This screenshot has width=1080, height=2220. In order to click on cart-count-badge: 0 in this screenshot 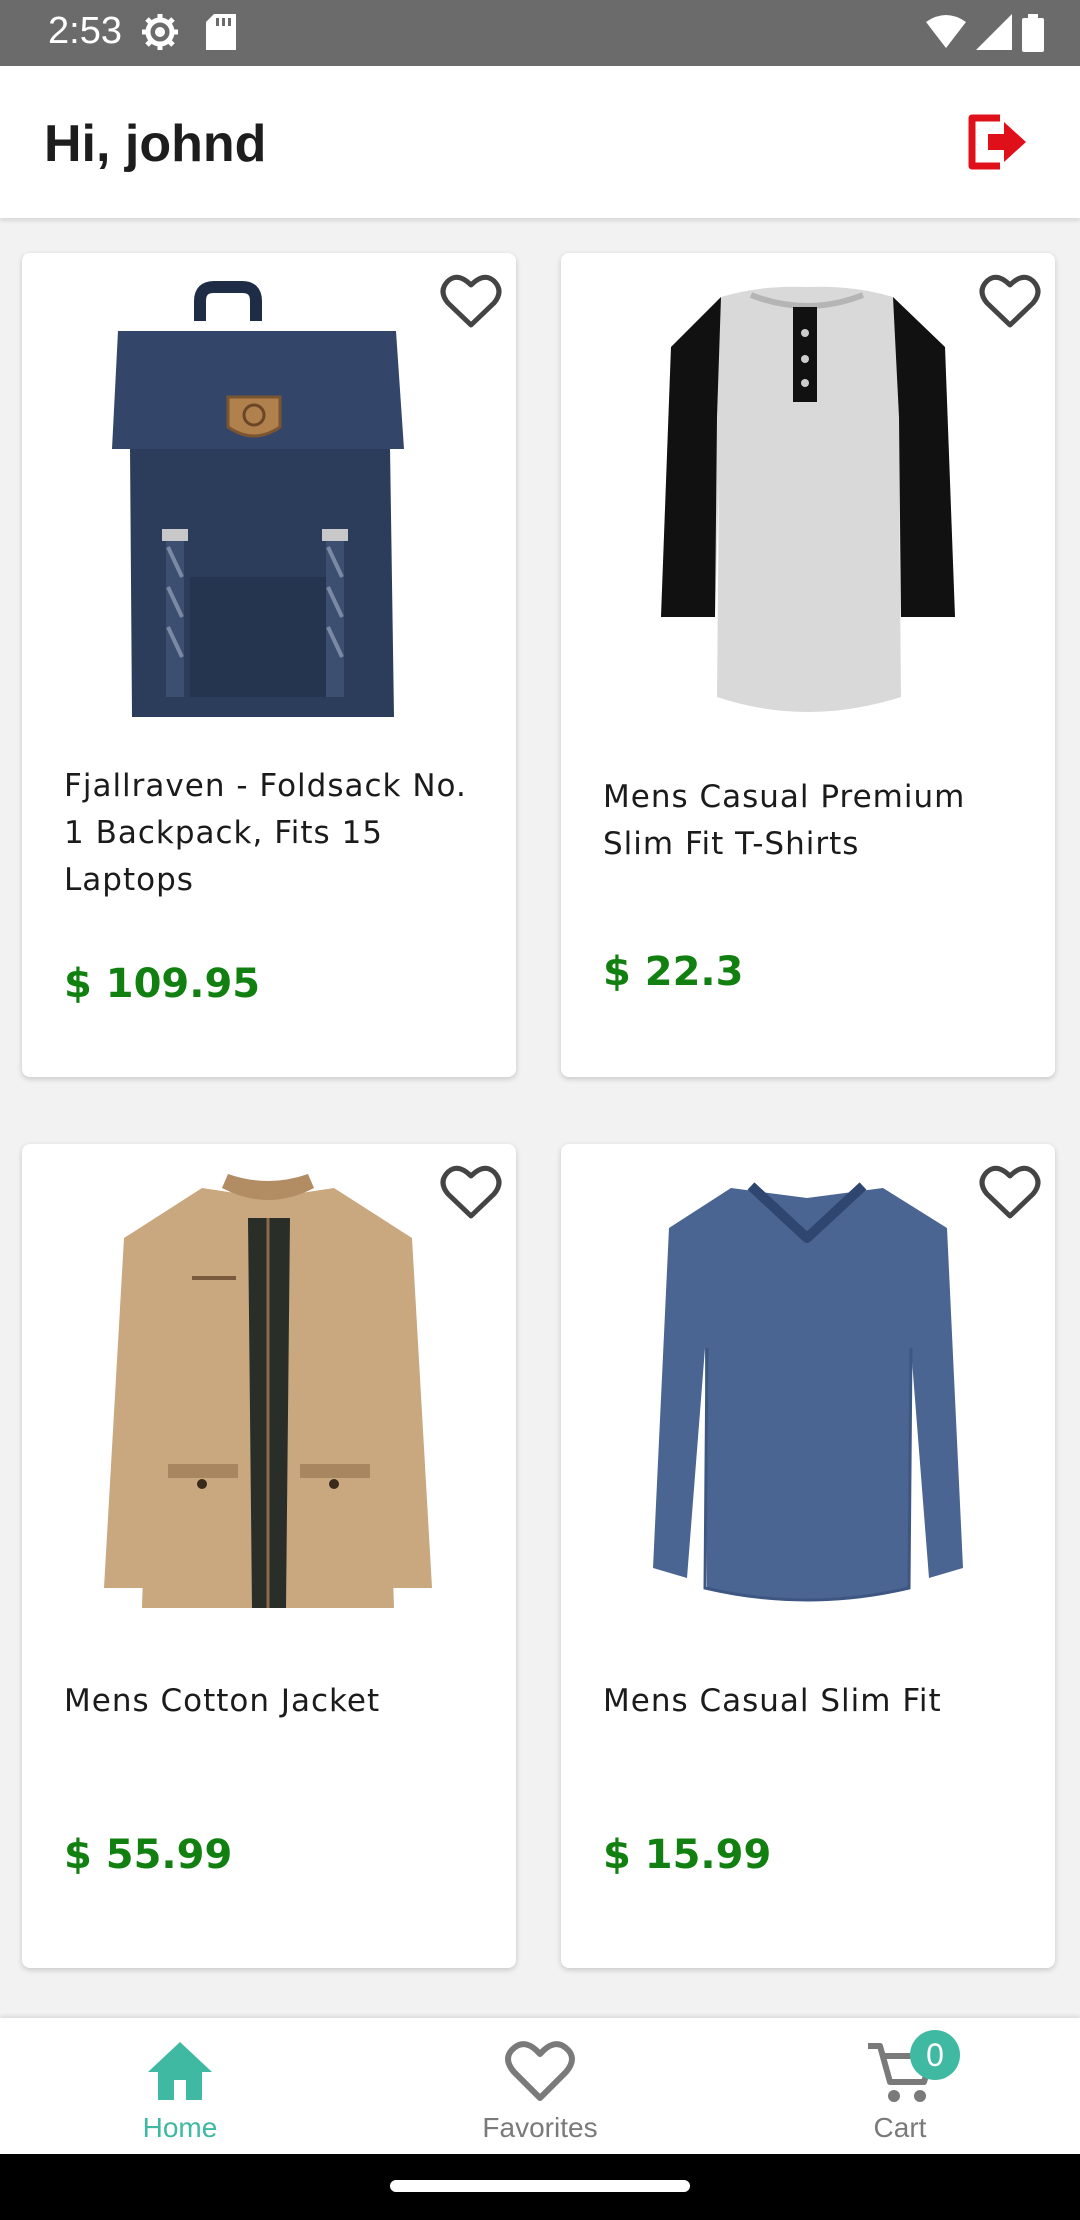, I will do `click(935, 2055)`.